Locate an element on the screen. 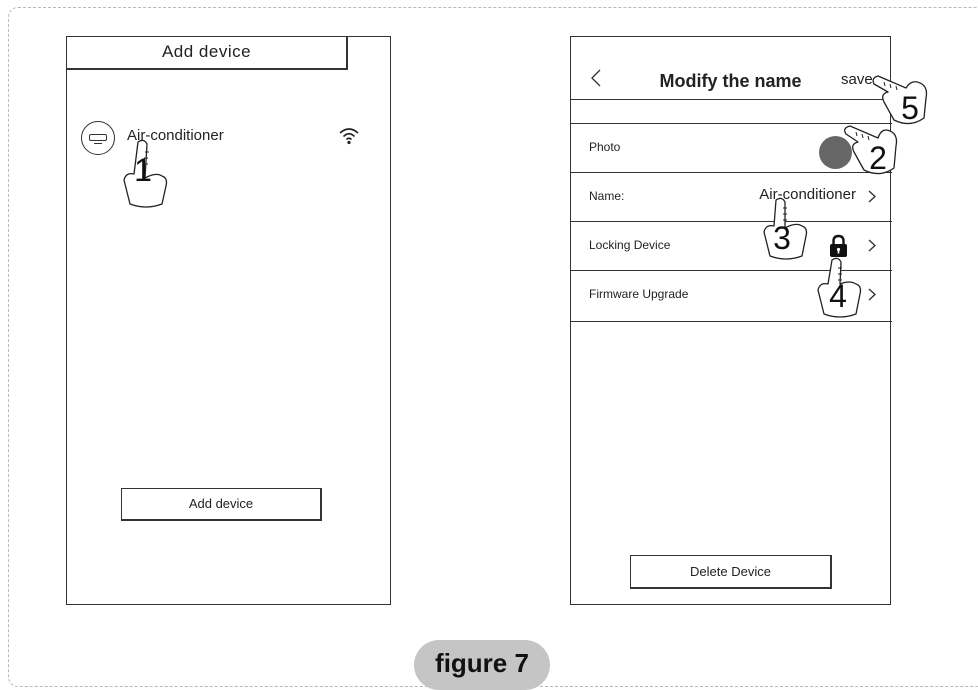 The image size is (978, 690). step-1-pointer: 1 is located at coordinates (147, 174).